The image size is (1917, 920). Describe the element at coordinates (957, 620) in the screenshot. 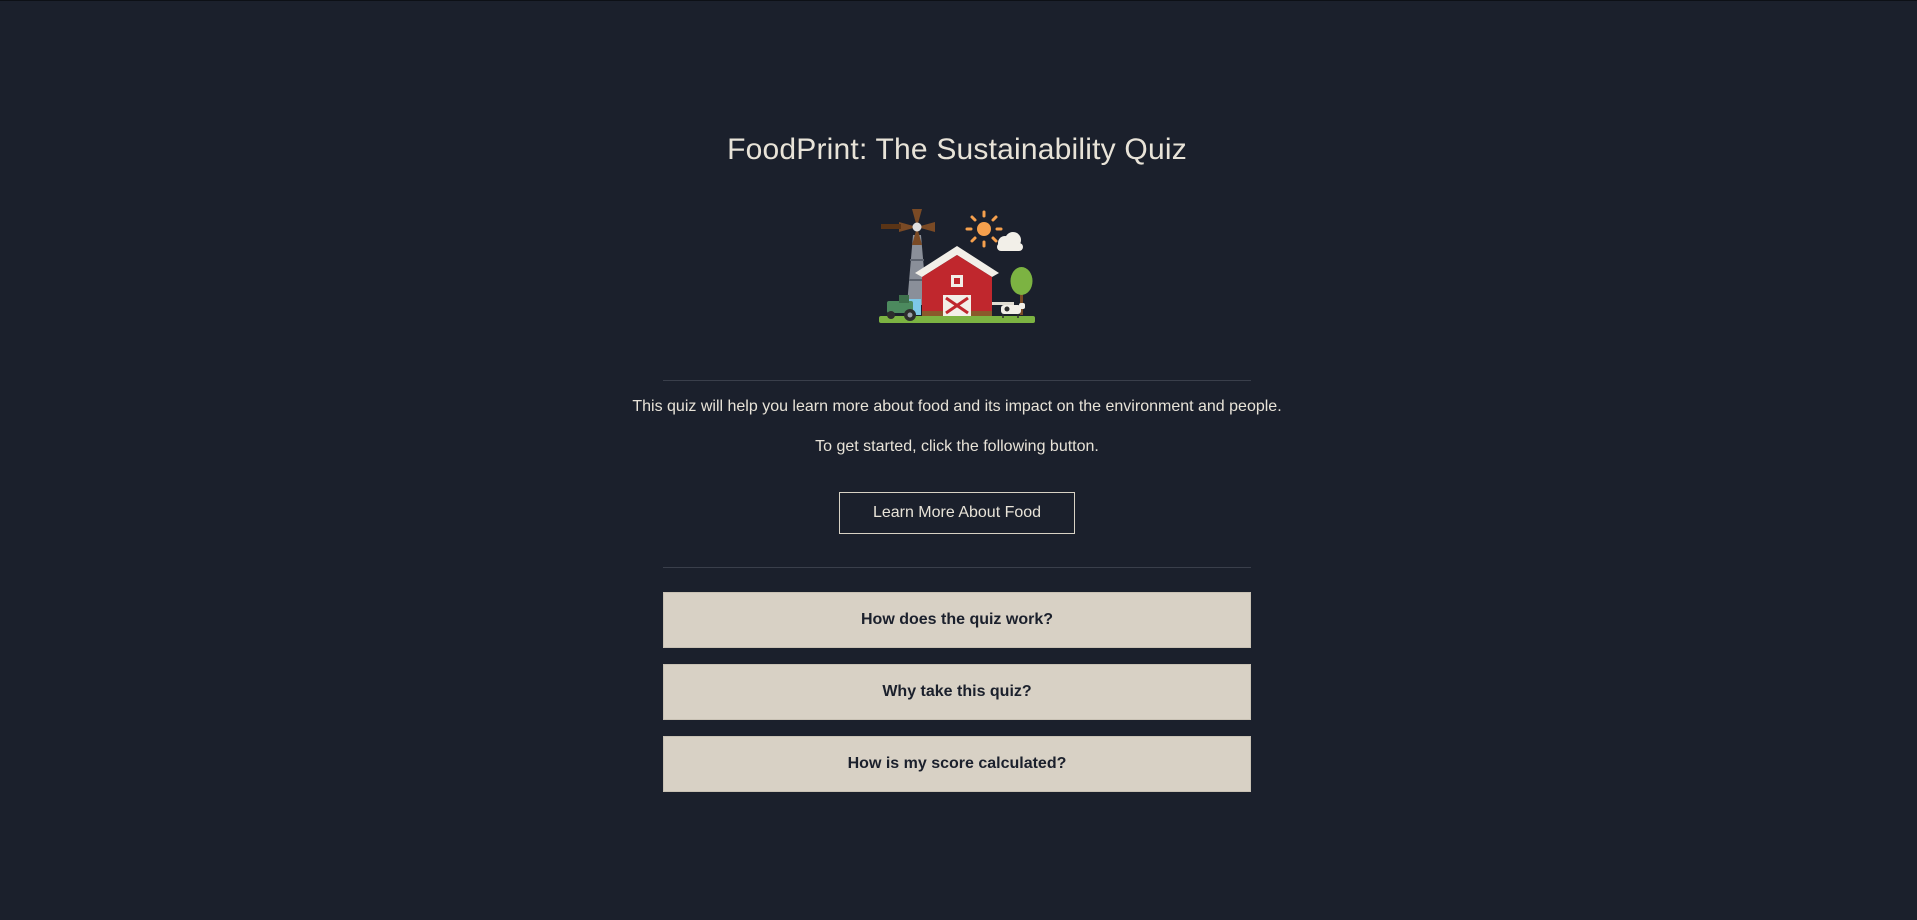

I see `faq-how-quiz-works-button: How does the quiz work?` at that location.